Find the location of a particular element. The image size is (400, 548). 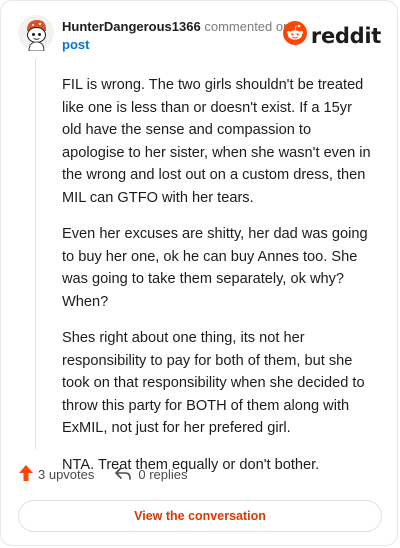

username: HunterDangerous1366 is located at coordinates (131, 26).